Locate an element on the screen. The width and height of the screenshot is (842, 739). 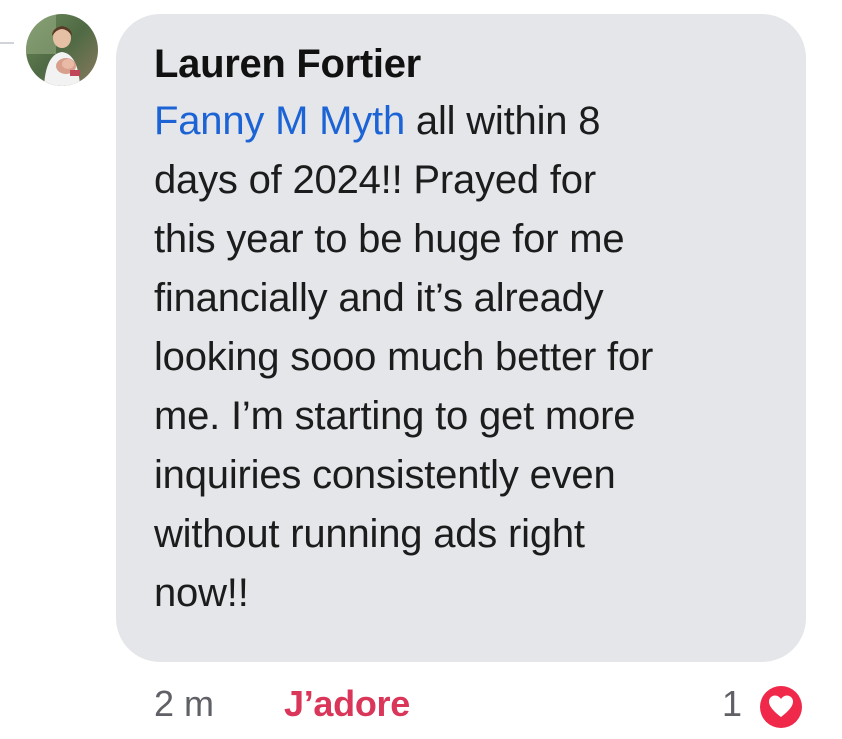
heart-icon is located at coordinates (781, 707).